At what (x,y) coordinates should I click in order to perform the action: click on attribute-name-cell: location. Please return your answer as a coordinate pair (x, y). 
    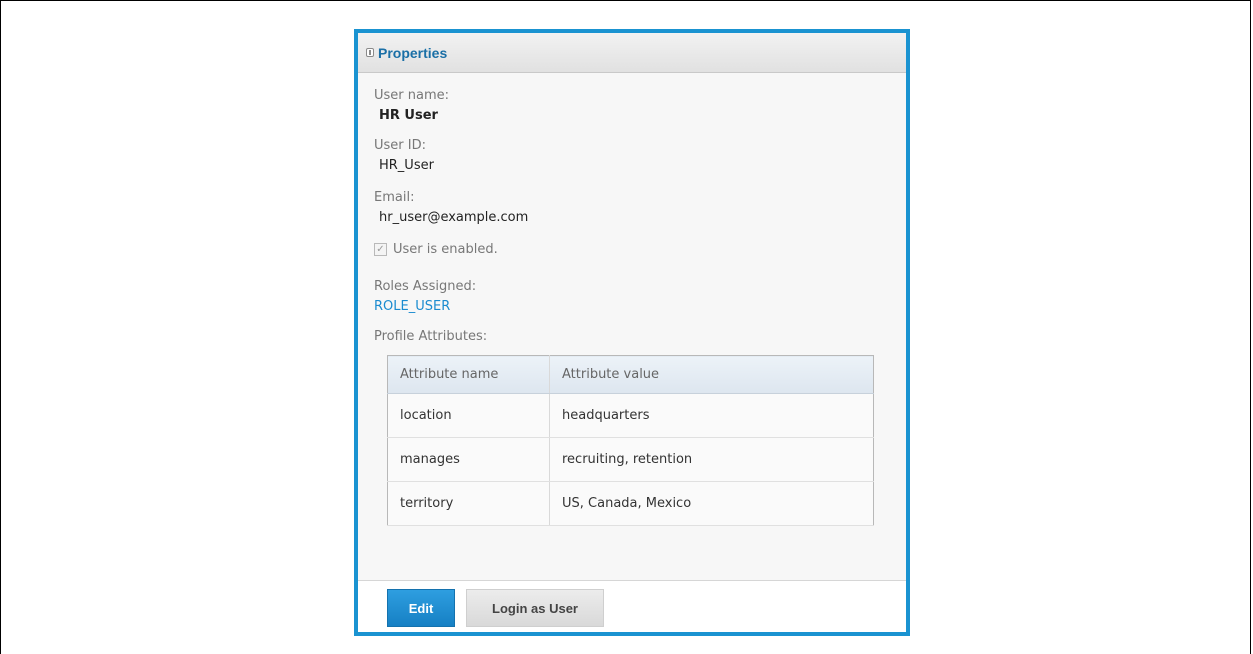
    Looking at the image, I should click on (468, 415).